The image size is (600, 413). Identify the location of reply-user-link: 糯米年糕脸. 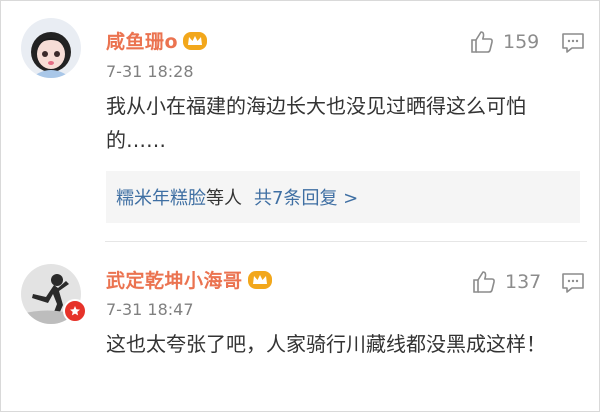
(161, 197).